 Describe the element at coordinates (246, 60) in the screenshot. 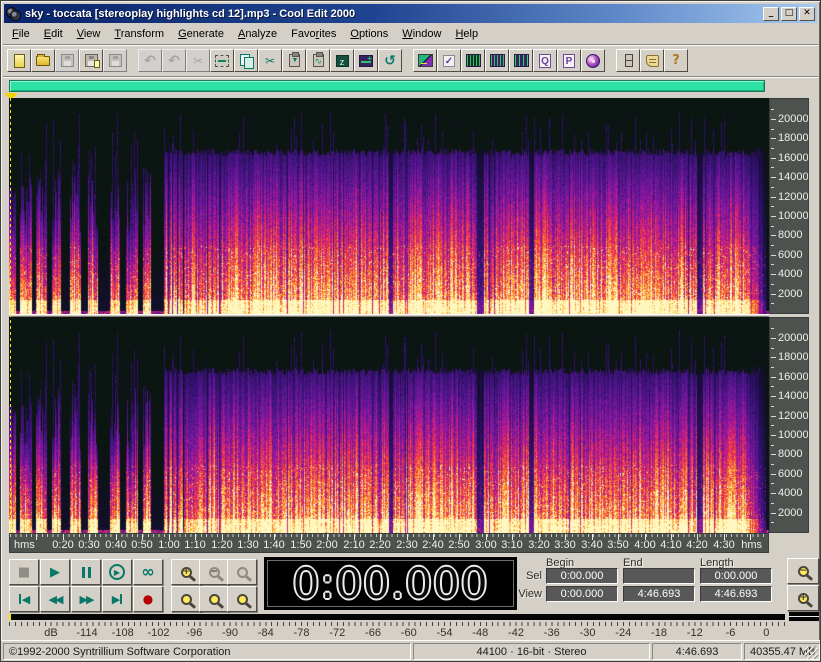

I see `copy-button` at that location.